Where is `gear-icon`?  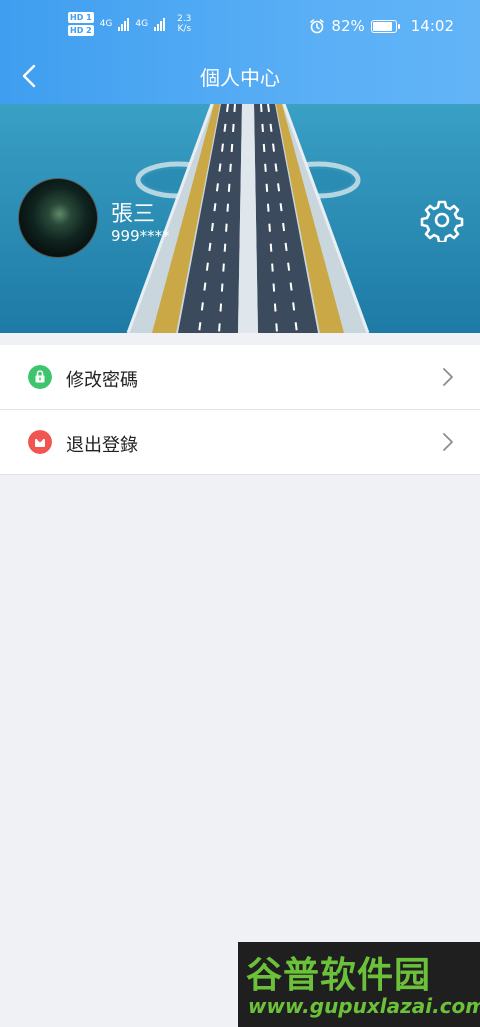 gear-icon is located at coordinates (442, 220).